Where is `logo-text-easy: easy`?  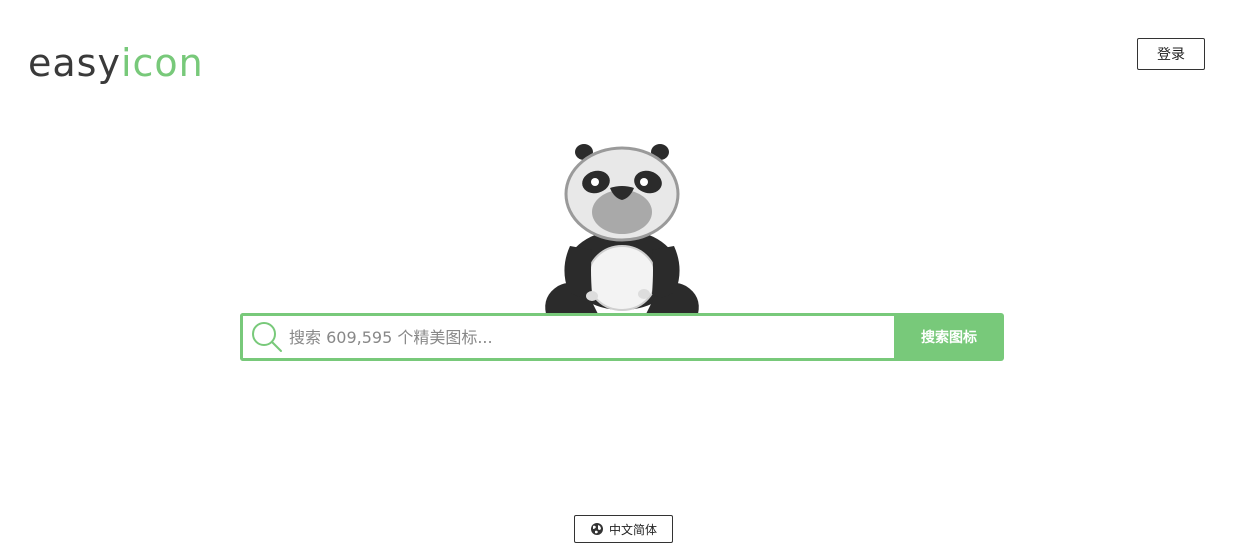
logo-text-easy: easy is located at coordinates (74, 63).